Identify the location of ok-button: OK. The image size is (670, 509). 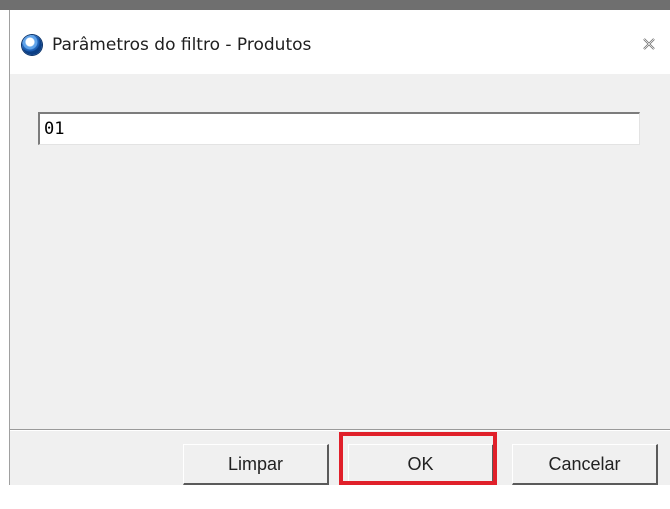
(421, 464).